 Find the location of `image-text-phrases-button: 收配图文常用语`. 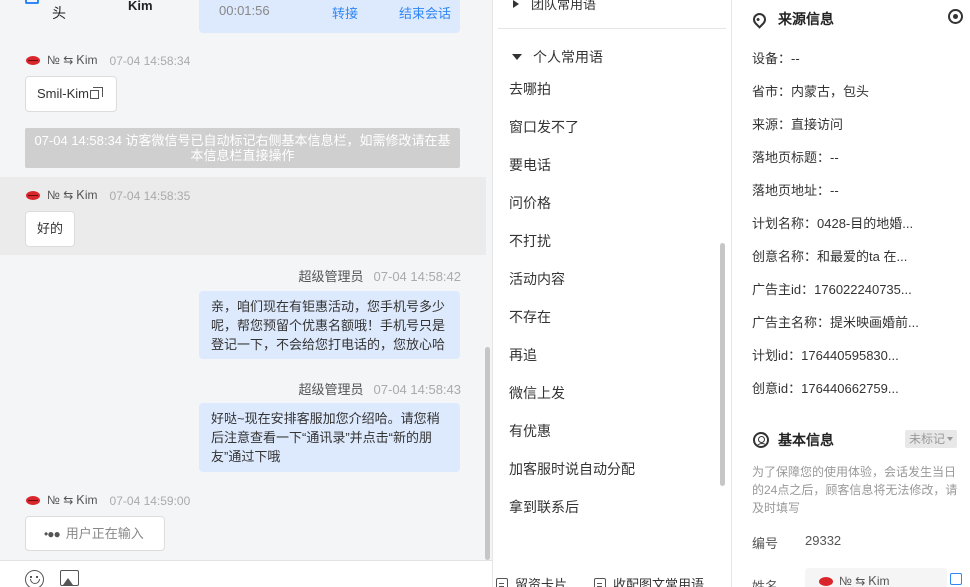

image-text-phrases-button: 收配图文常用语 is located at coordinates (649, 580).